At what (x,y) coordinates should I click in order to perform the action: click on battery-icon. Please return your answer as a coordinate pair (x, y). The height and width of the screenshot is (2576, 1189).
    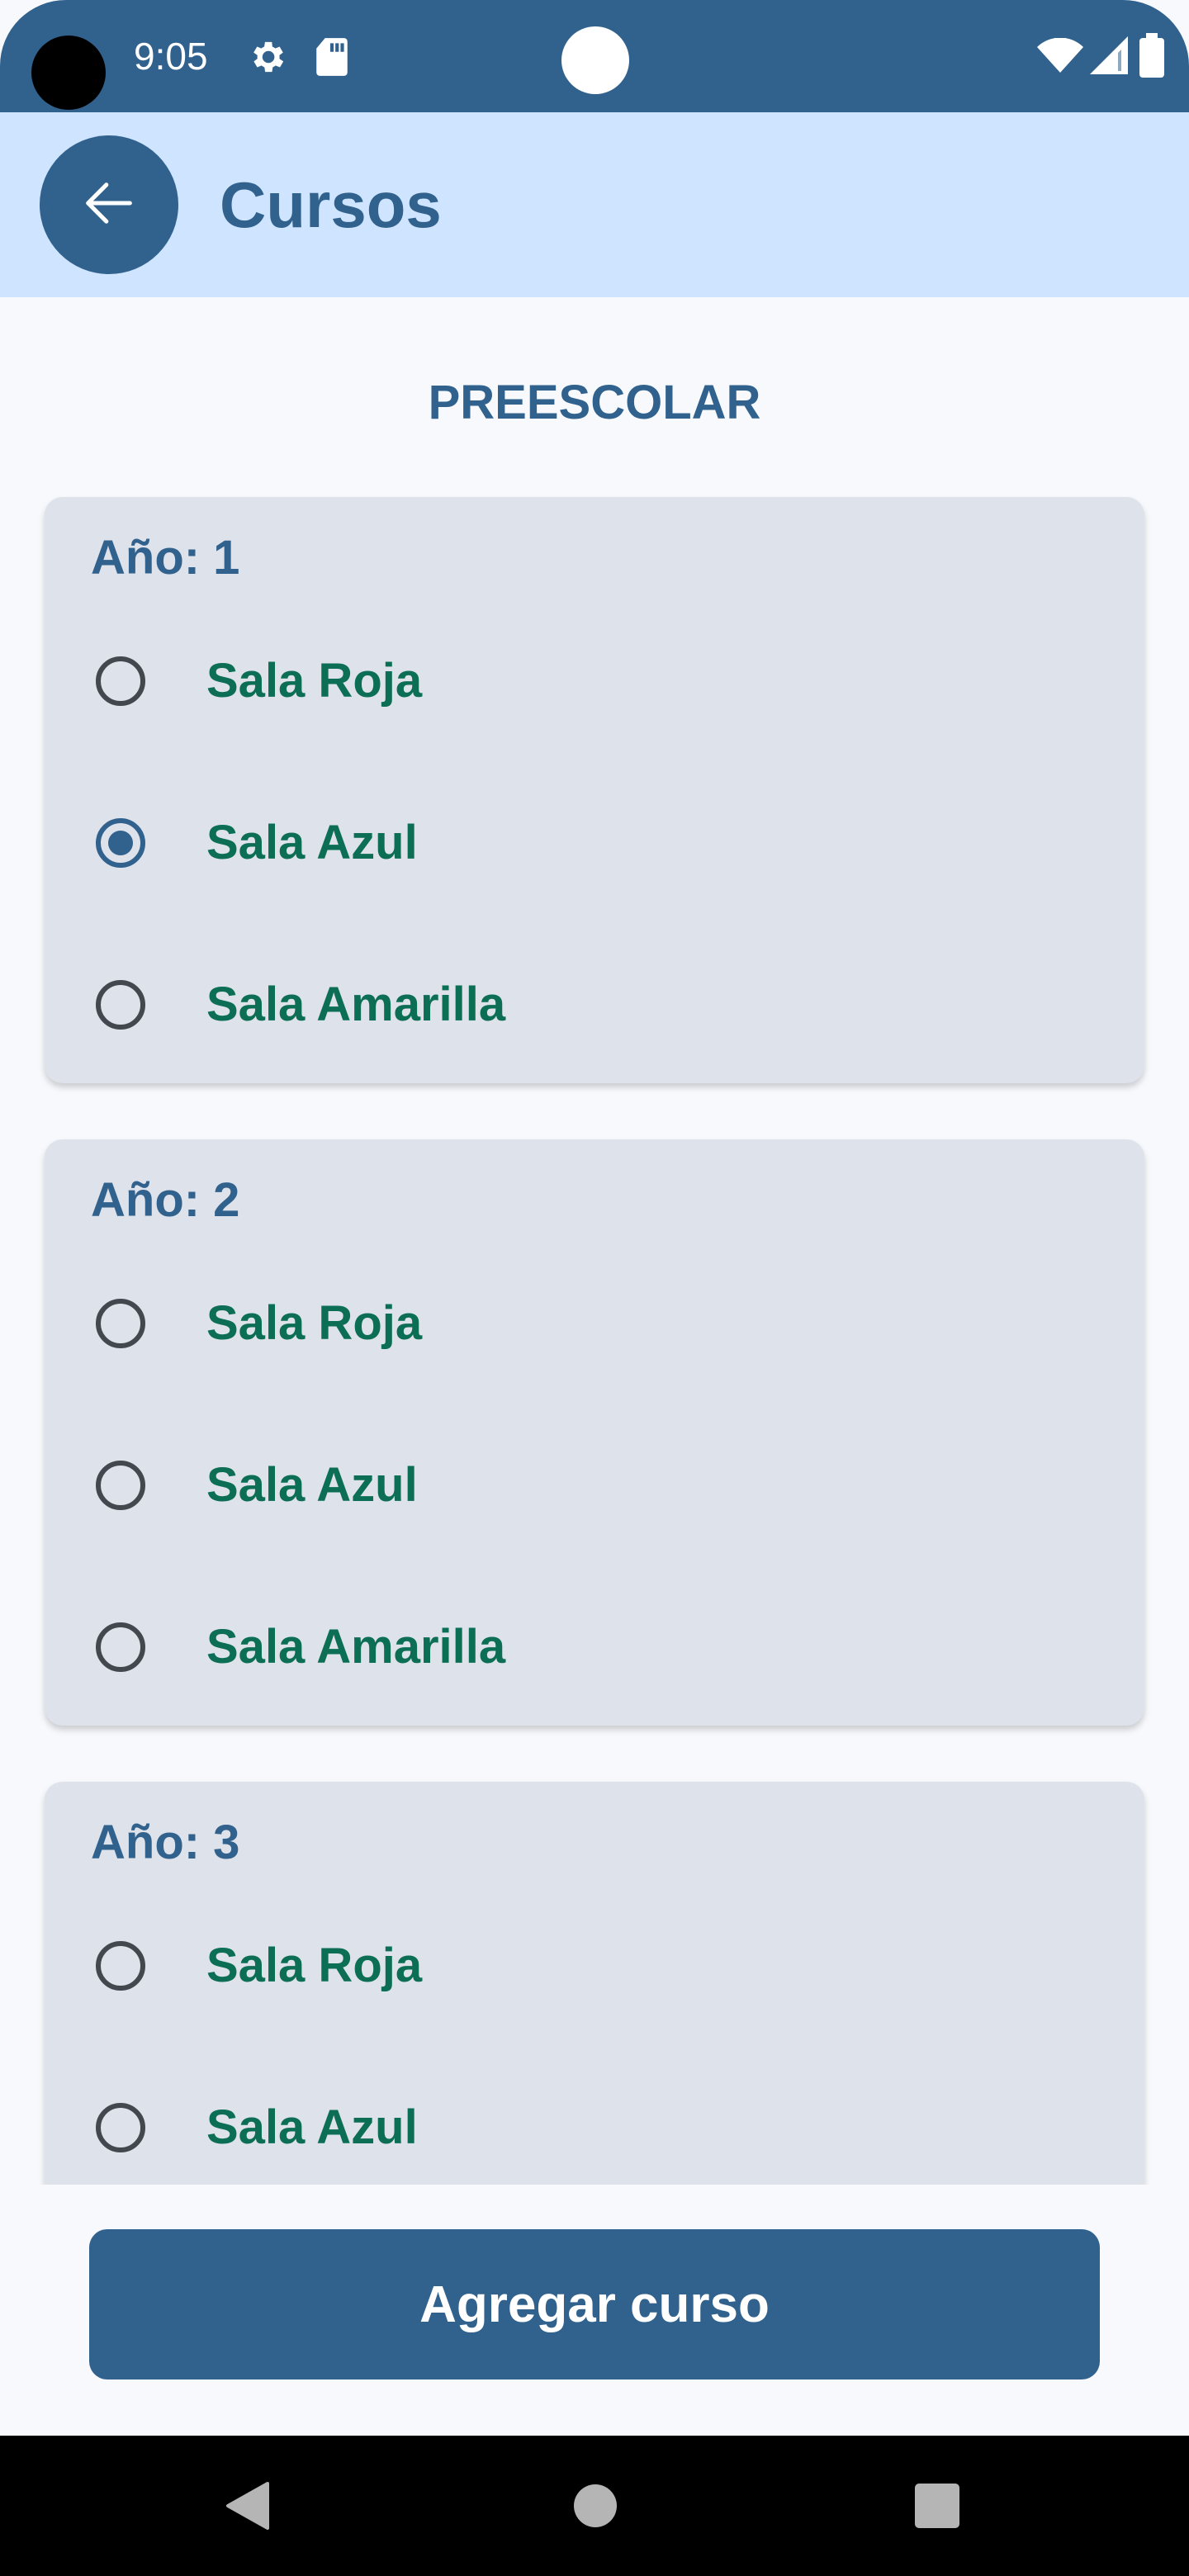
    Looking at the image, I should click on (1151, 57).